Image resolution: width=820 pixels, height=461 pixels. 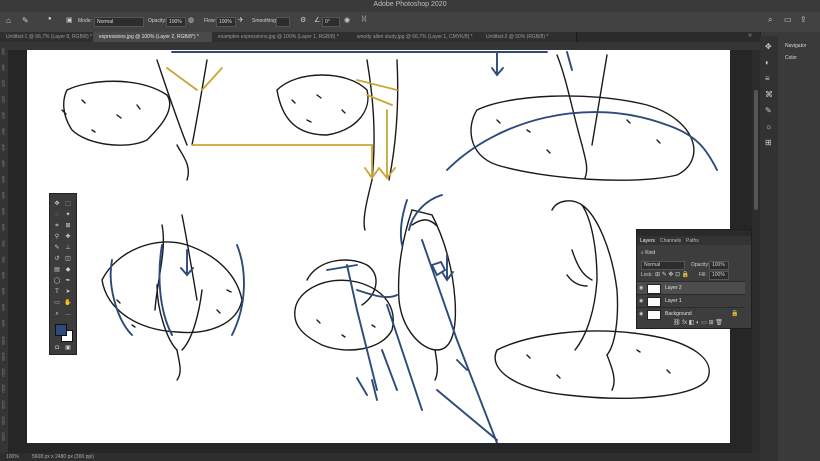 I want to click on mode-label: Mode:, so click(x=85, y=21).